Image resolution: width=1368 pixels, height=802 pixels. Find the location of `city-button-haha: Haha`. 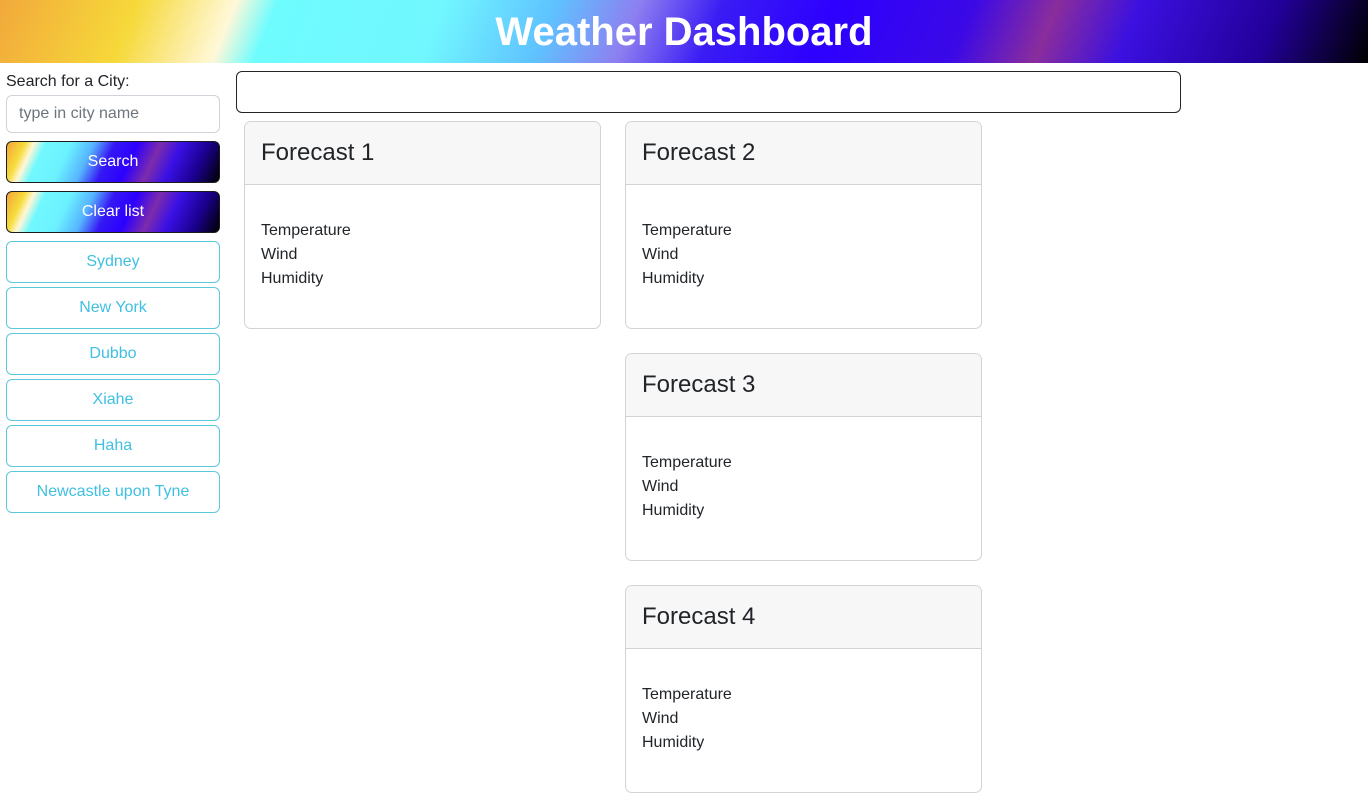

city-button-haha: Haha is located at coordinates (113, 446).